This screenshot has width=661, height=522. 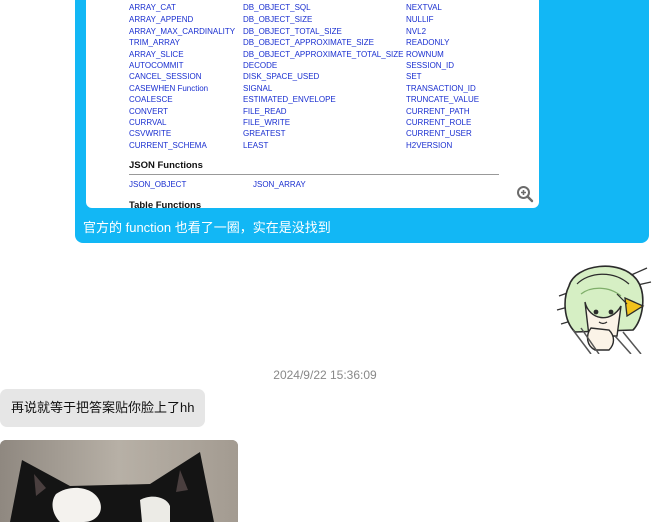 I want to click on function-link: CSVWRITE, so click(x=150, y=133).